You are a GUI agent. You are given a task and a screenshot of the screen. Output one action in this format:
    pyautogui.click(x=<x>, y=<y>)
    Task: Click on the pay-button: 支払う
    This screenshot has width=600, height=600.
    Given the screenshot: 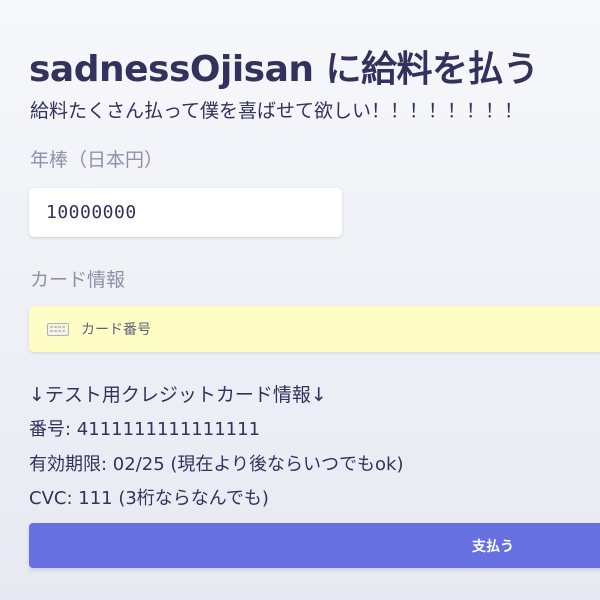 What is the action you would take?
    pyautogui.click(x=314, y=545)
    